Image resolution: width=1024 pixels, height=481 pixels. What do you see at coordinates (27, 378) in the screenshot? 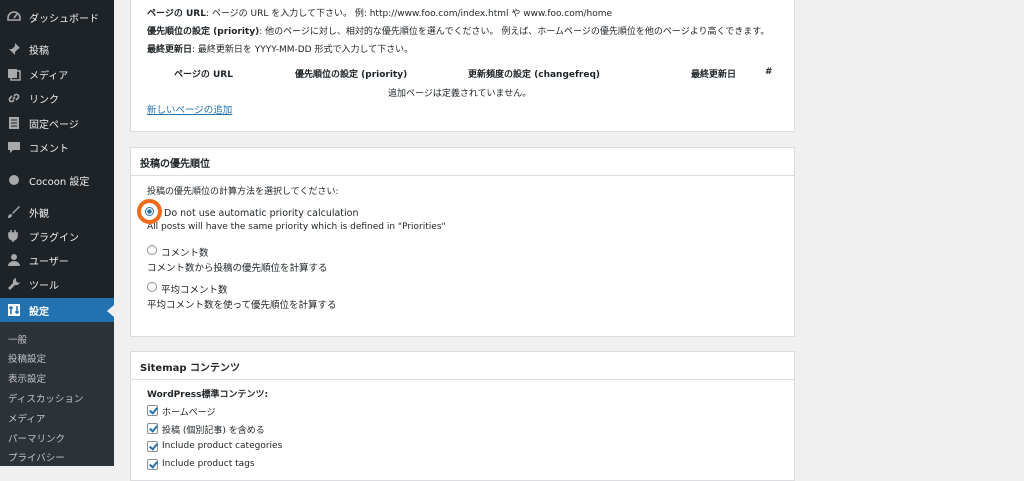
I see `submenu-item-reading: 表示設定` at bounding box center [27, 378].